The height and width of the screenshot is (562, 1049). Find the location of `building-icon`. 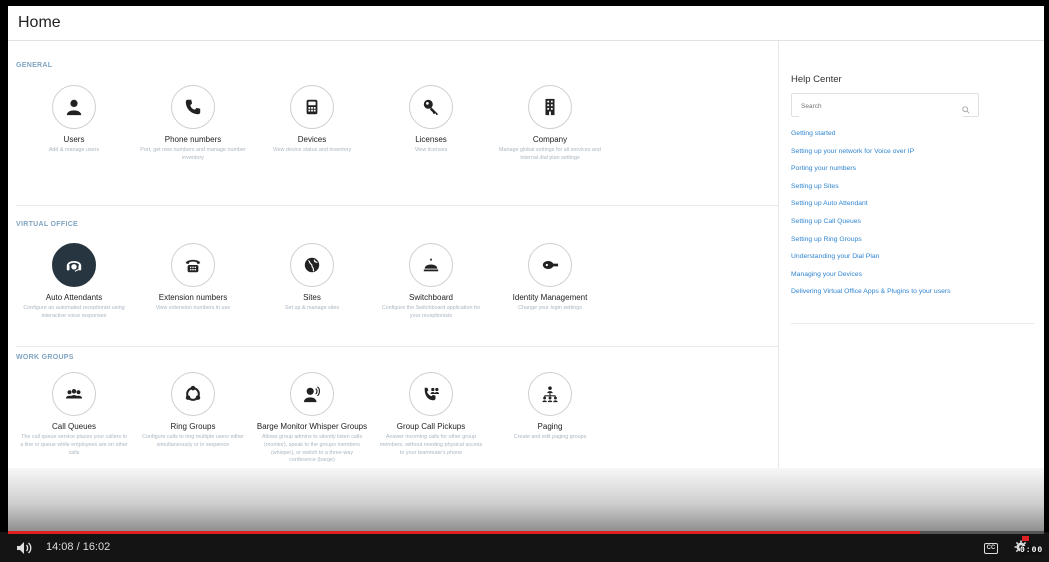

building-icon is located at coordinates (550, 107).